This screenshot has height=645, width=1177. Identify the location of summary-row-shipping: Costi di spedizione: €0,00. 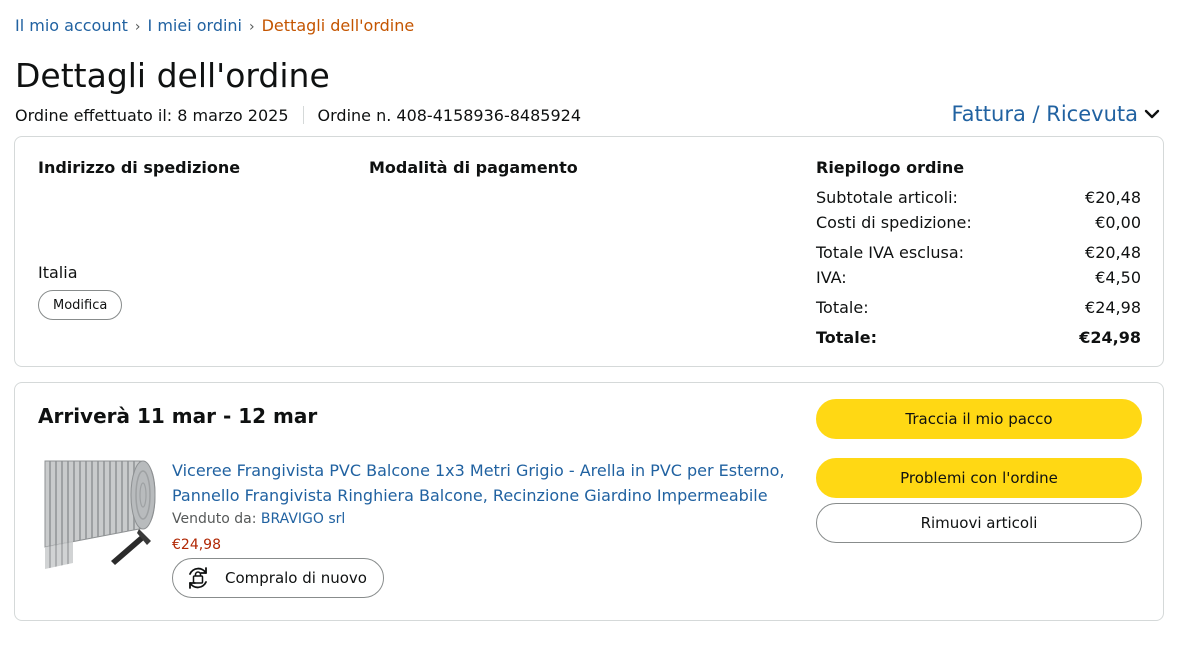
(978, 222).